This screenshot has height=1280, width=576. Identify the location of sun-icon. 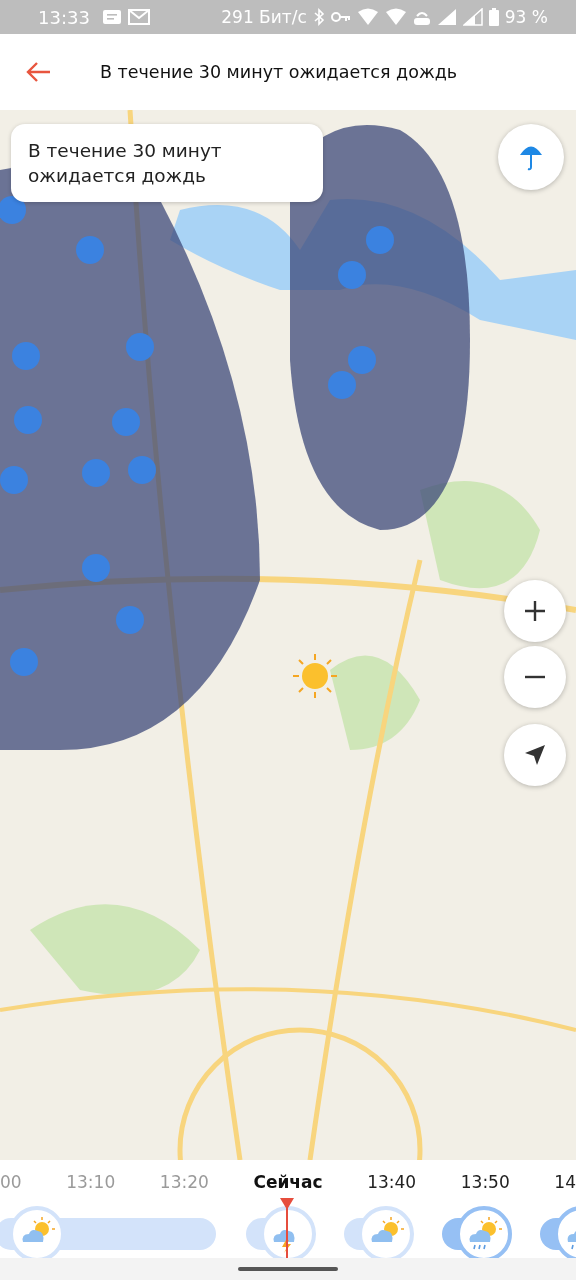
(315, 676).